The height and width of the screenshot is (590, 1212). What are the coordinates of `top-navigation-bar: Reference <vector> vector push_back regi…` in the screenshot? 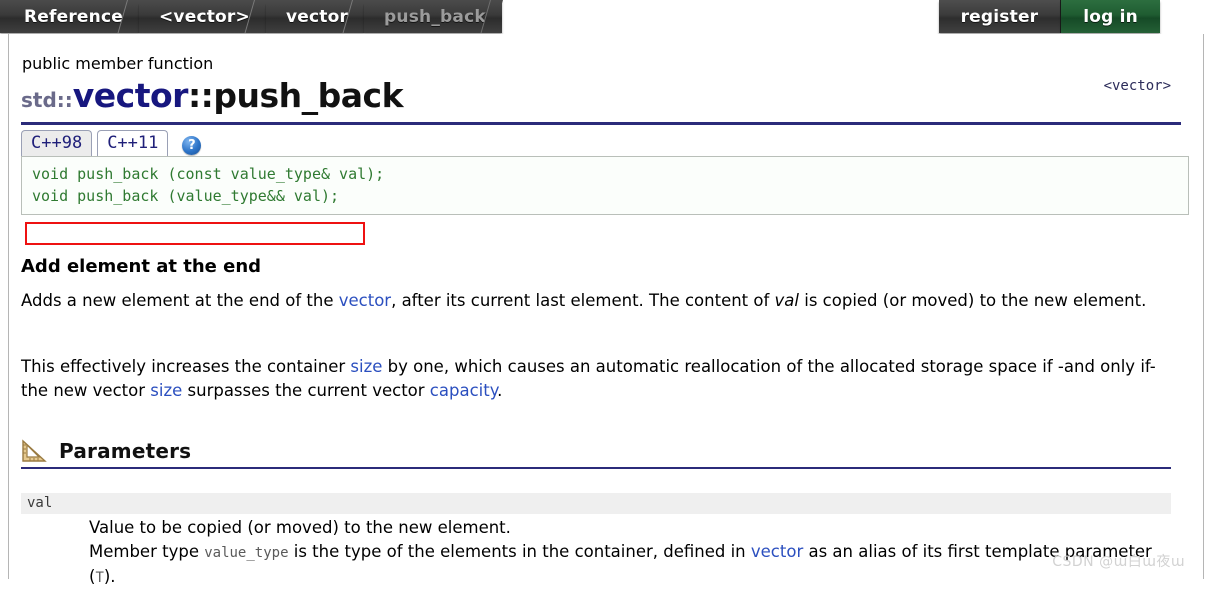 It's located at (606, 17).